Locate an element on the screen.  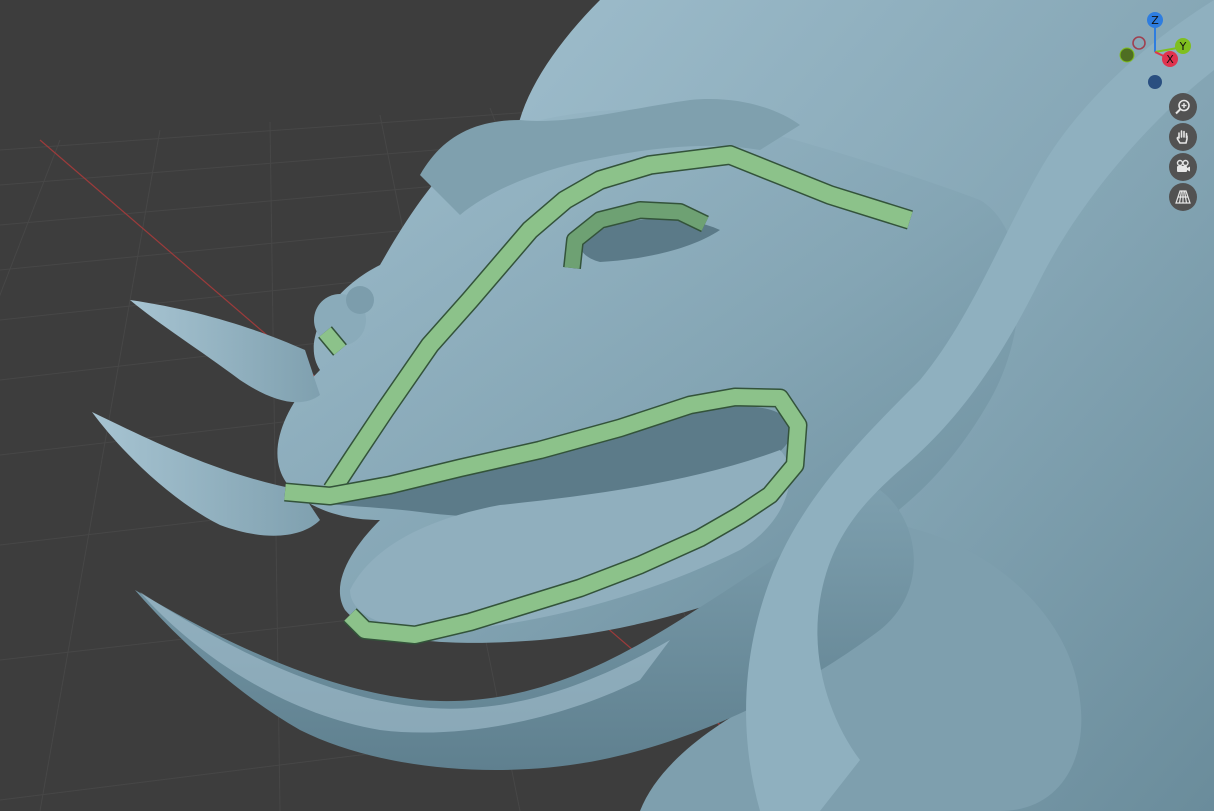
camera-view-button is located at coordinates (1183, 167).